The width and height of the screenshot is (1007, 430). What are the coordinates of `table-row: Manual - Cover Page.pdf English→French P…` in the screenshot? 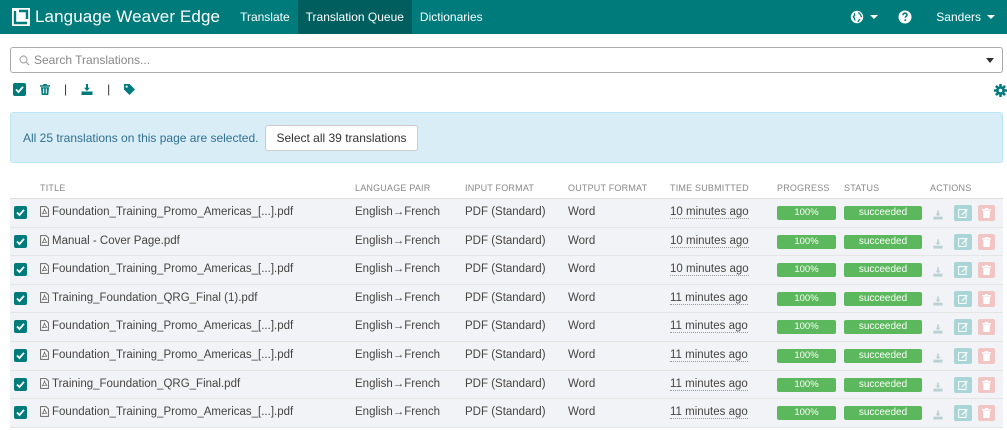 It's located at (506, 242).